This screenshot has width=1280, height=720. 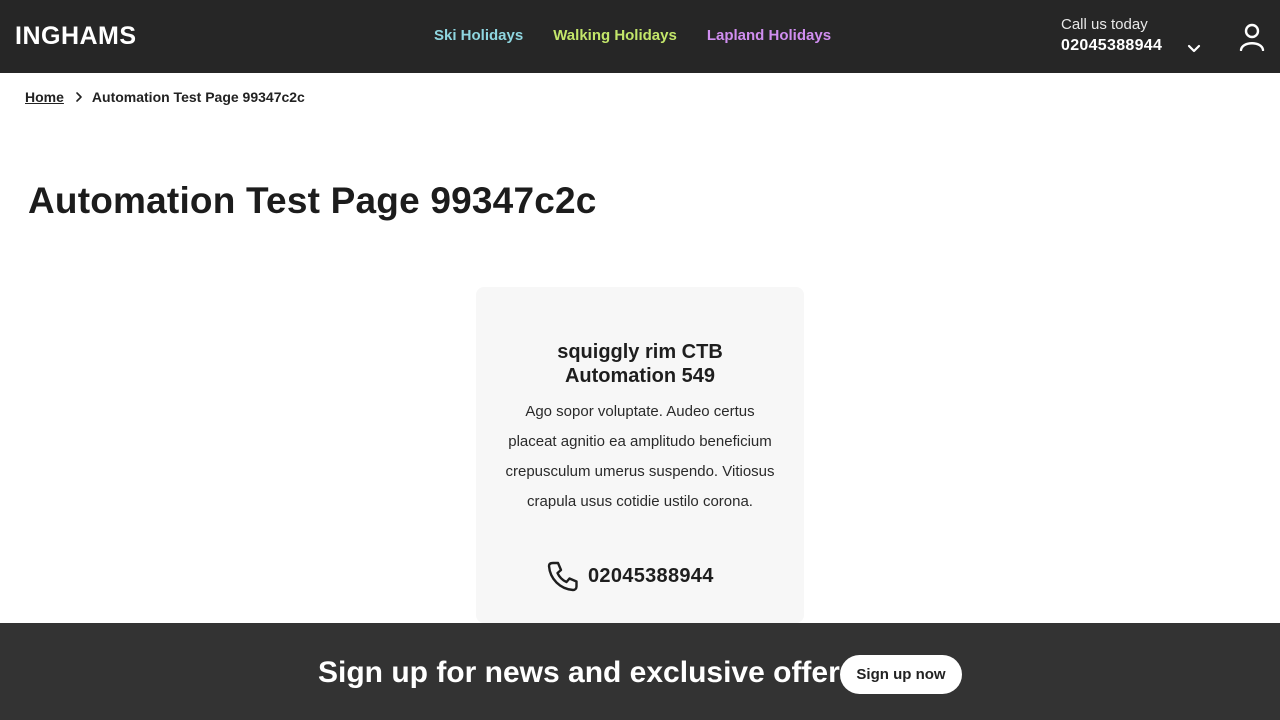 What do you see at coordinates (769, 35) in the screenshot?
I see `nav-lapland-holidays: Lapland Holidays` at bounding box center [769, 35].